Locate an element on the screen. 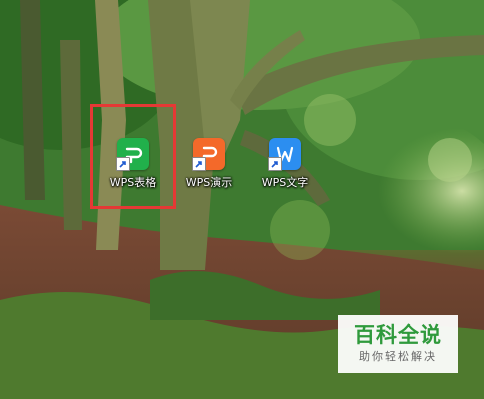  watermark-logo: 百科全说 助你轻松解决 is located at coordinates (398, 344).